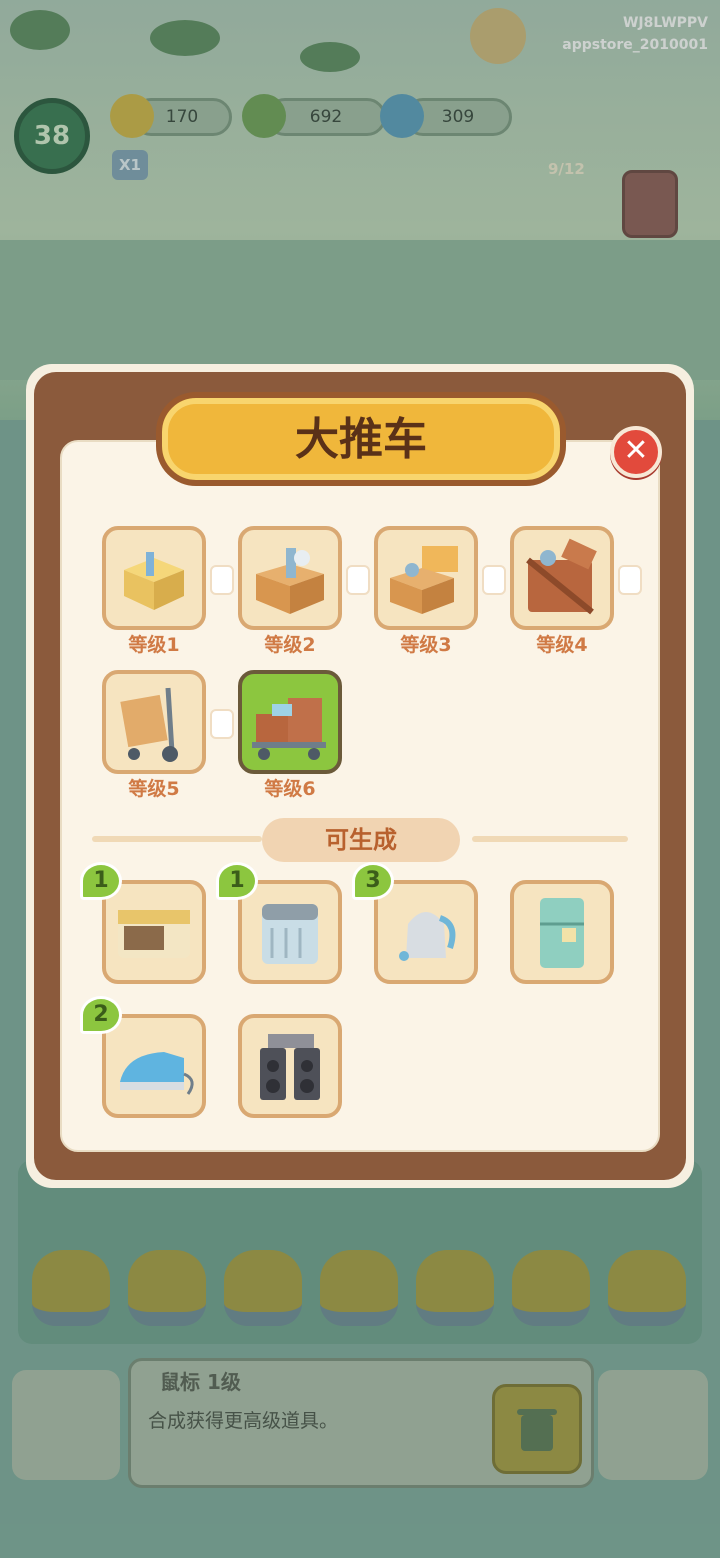 This screenshot has height=1558, width=720. I want to click on wooden-crate-icon, so click(561, 576).